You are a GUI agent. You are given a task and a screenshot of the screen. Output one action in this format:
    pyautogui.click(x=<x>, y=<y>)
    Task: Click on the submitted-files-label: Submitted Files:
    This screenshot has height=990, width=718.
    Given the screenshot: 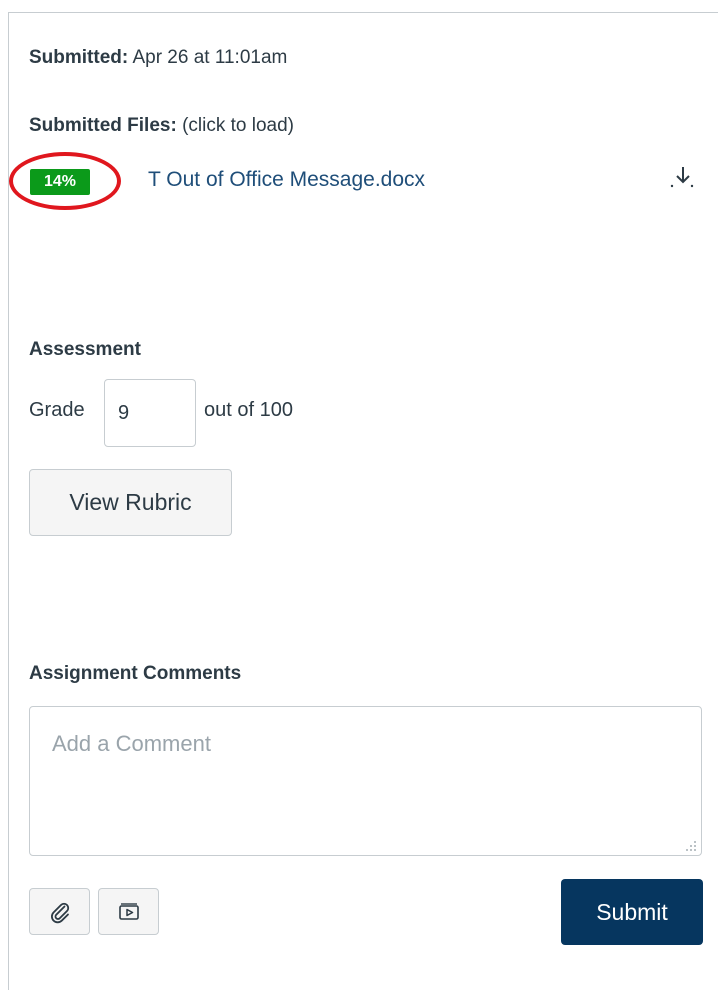 What is the action you would take?
    pyautogui.click(x=103, y=125)
    